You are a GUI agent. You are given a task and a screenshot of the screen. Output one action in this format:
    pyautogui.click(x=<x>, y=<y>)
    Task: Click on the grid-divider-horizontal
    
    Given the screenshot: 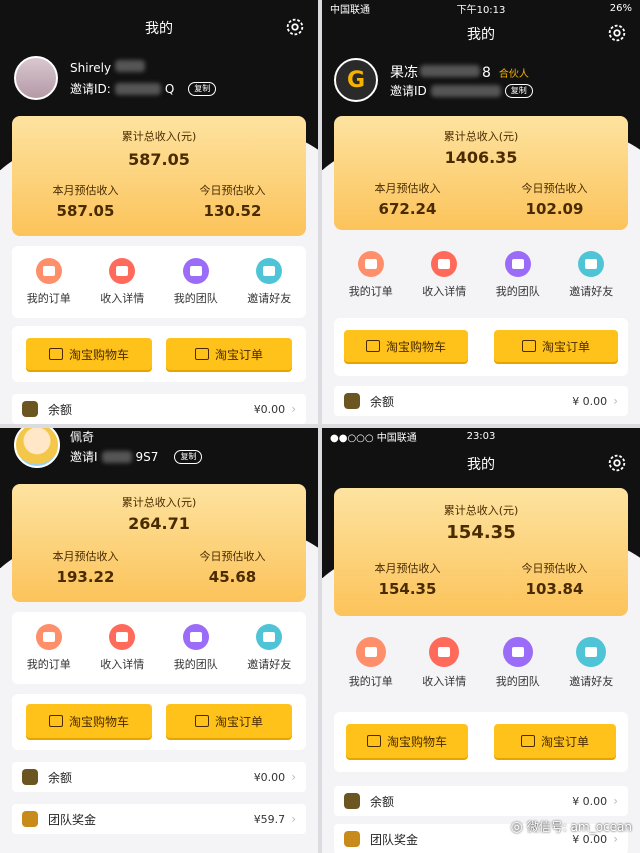 What is the action you would take?
    pyautogui.click(x=320, y=426)
    